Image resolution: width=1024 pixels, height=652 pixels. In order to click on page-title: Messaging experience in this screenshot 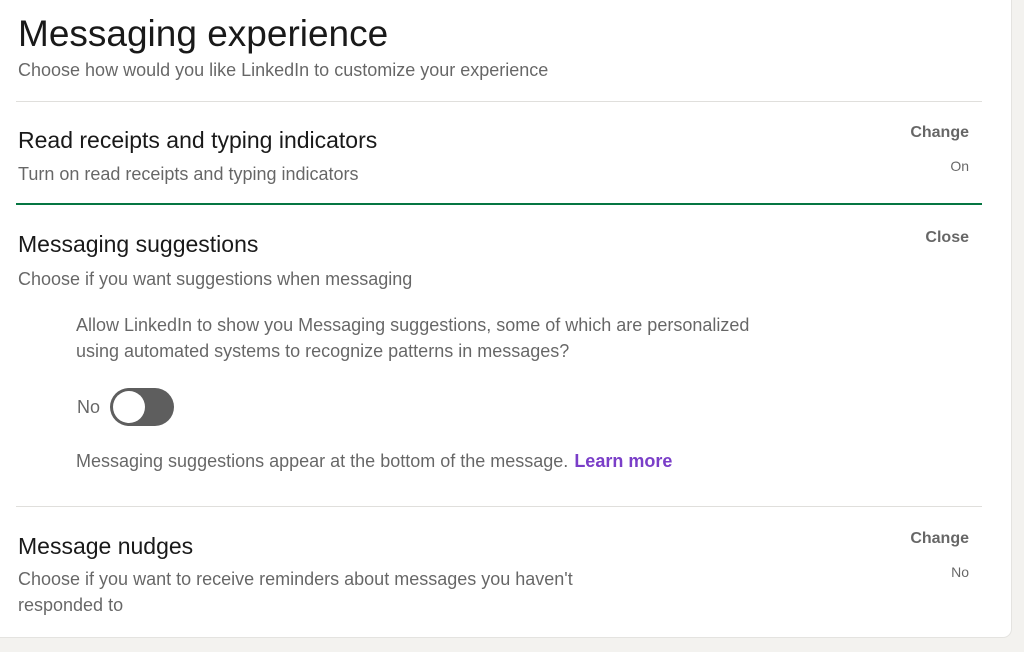, I will do `click(203, 33)`.